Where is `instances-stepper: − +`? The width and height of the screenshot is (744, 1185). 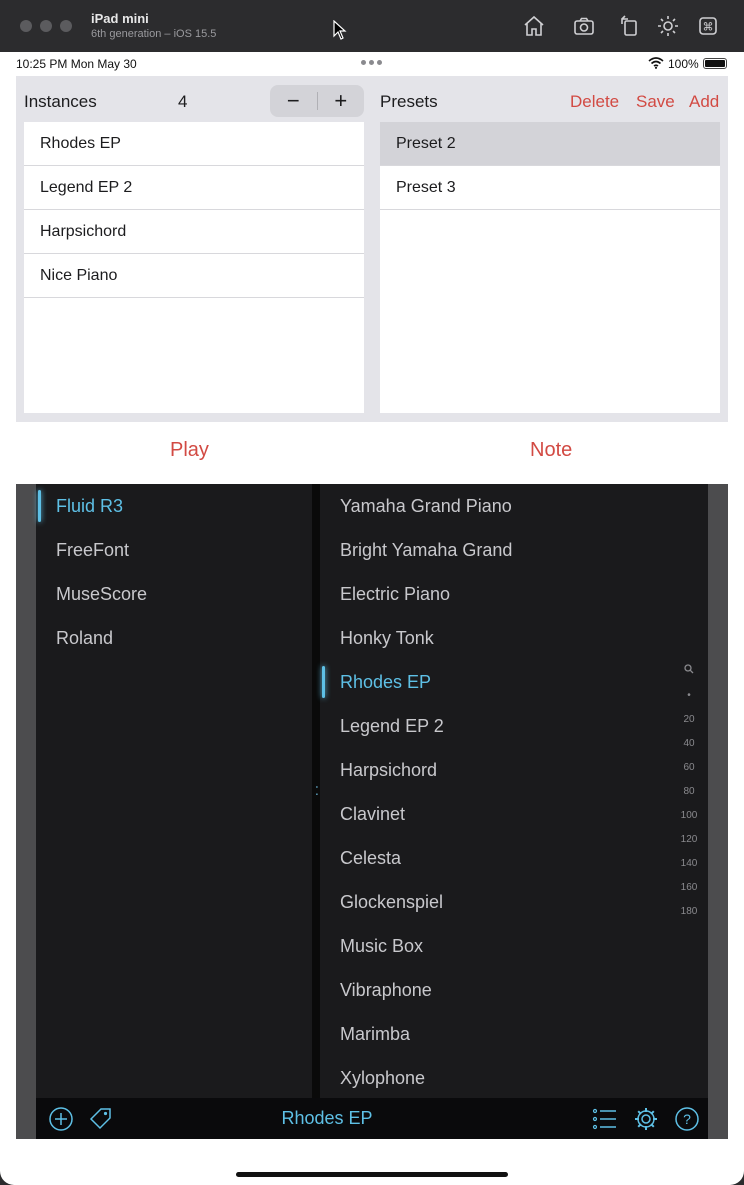
instances-stepper: − + is located at coordinates (317, 101).